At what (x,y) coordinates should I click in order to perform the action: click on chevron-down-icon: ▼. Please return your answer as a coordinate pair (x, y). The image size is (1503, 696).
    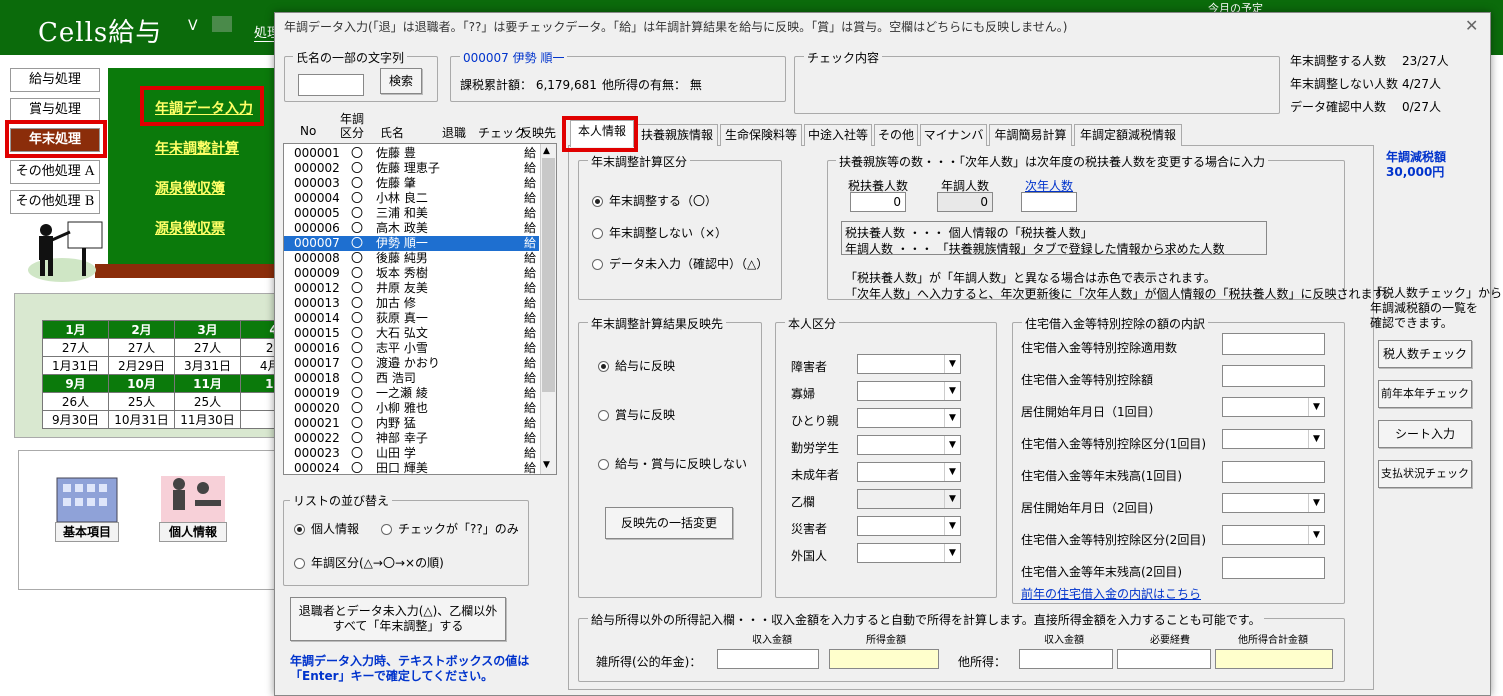
    Looking at the image, I should click on (1316, 503).